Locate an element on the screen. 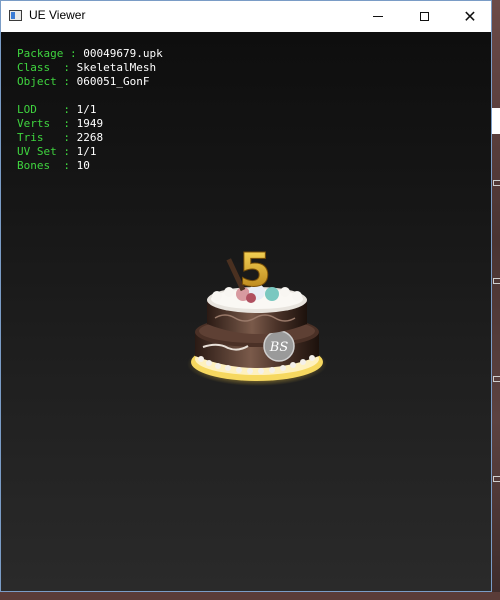 This screenshot has height=600, width=500. info-value: 060051_GonF is located at coordinates (113, 81).